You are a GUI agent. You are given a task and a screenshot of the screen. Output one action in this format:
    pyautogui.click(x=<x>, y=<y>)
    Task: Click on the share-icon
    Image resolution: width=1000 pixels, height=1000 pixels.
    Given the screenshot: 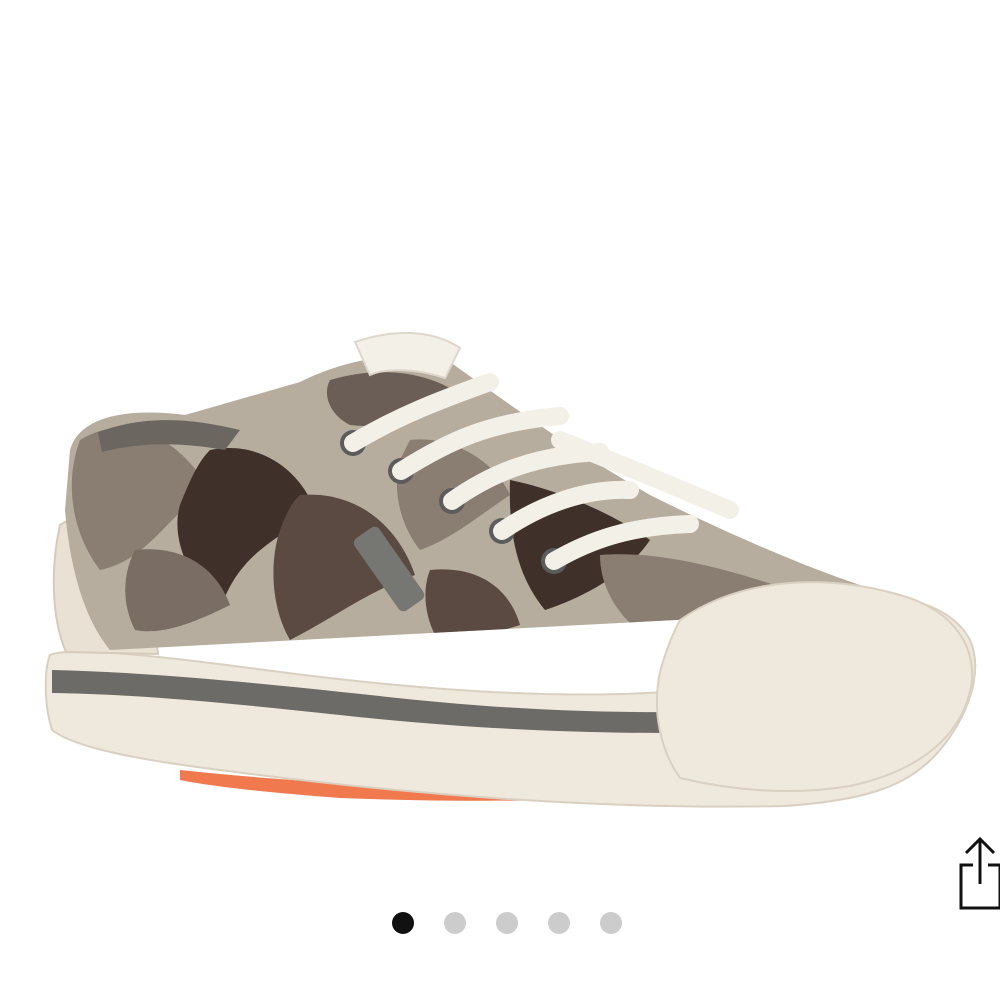 What is the action you would take?
    pyautogui.click(x=979, y=873)
    